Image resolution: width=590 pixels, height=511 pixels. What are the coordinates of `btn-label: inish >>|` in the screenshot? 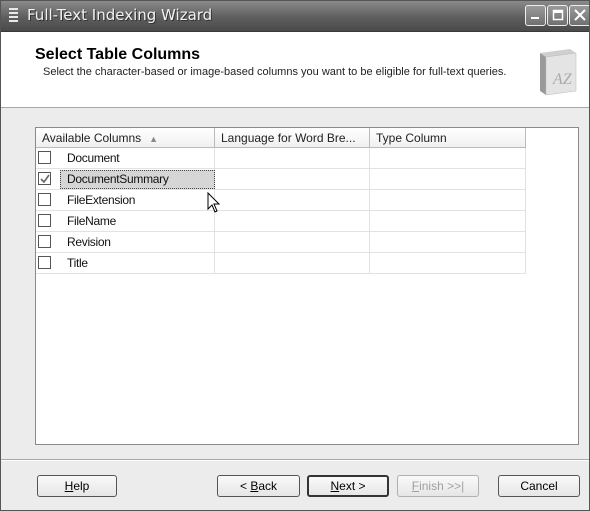 It's located at (442, 486).